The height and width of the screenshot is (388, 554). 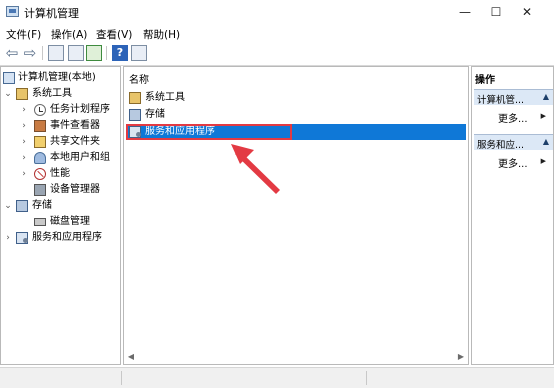 I want to click on properties-icon, so click(x=76, y=53).